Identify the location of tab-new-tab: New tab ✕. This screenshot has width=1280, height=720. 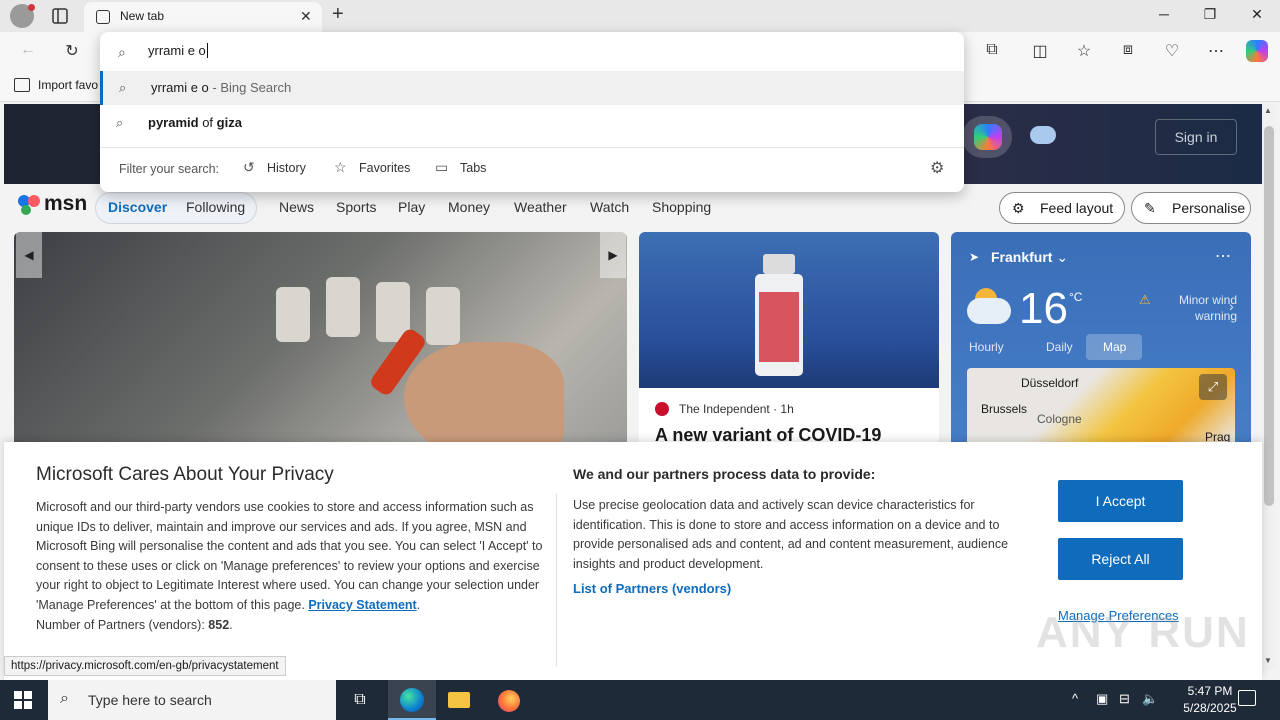
(203, 17).